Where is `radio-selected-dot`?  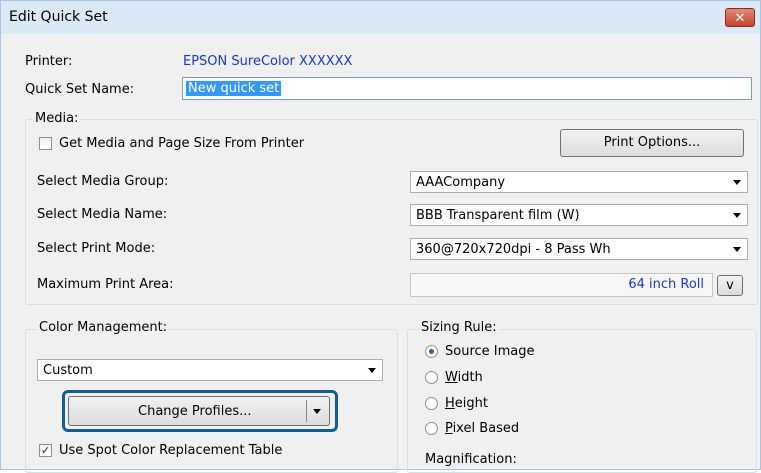 radio-selected-dot is located at coordinates (431, 351).